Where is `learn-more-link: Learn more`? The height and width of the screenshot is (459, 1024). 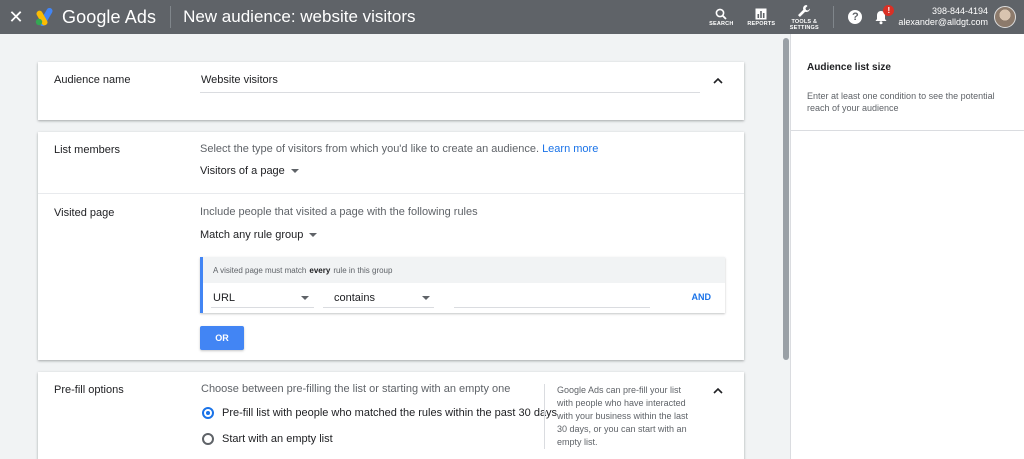
learn-more-link: Learn more is located at coordinates (570, 149).